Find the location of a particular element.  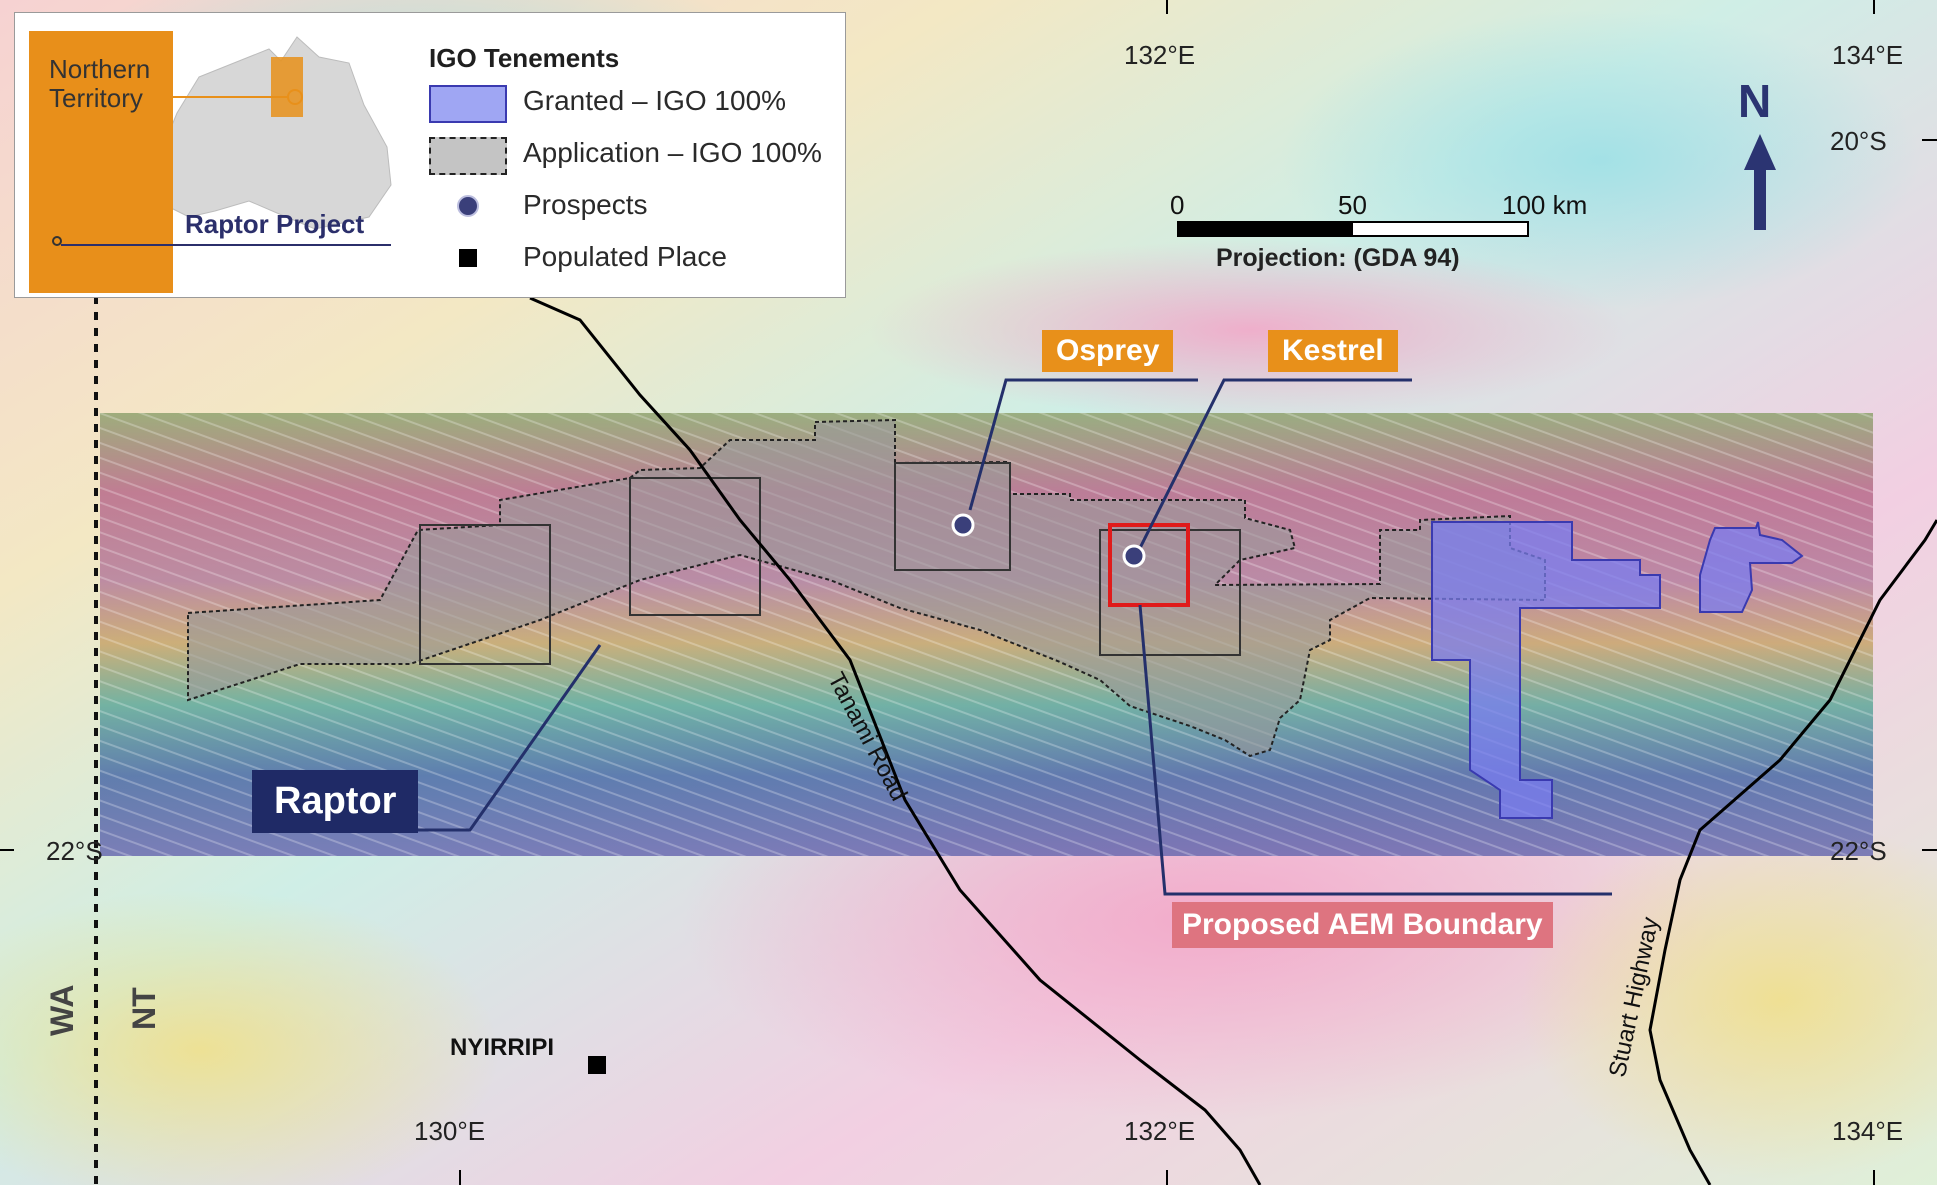

osprey-callout: Osprey is located at coordinates (1108, 351).